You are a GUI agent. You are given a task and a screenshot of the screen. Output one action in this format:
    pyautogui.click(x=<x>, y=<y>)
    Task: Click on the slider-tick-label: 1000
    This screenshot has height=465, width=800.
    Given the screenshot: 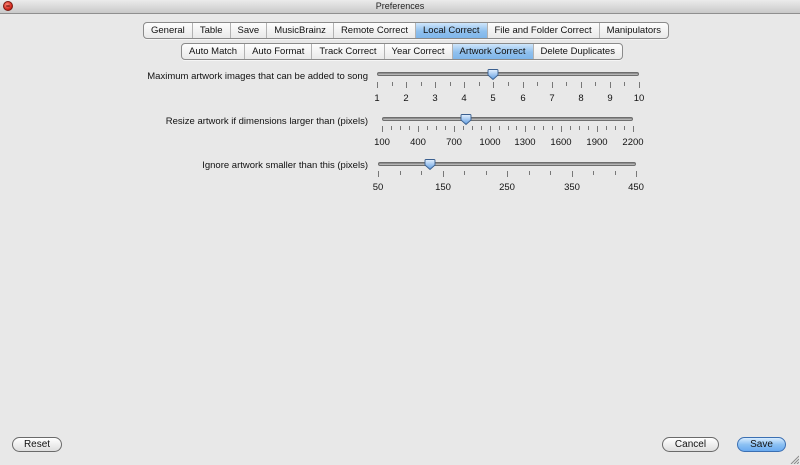 What is the action you would take?
    pyautogui.click(x=490, y=142)
    